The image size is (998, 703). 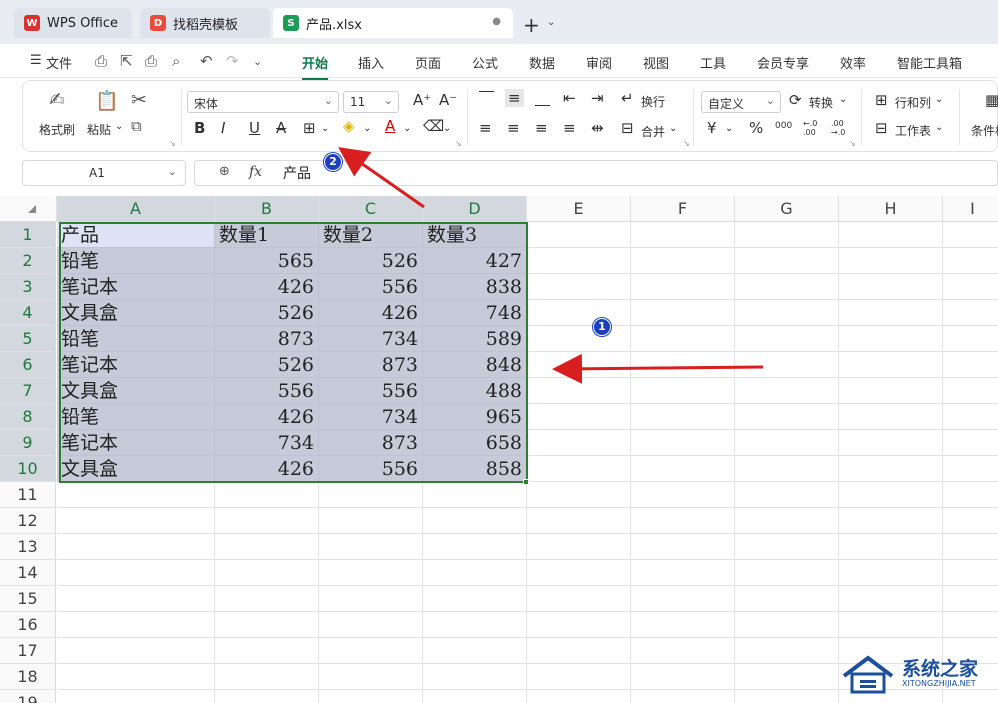 I want to click on step-badge-2: 2, so click(x=333, y=162).